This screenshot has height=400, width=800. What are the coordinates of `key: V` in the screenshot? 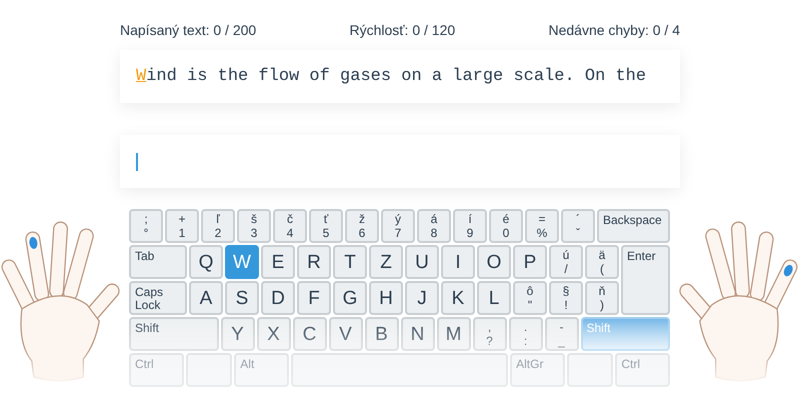 It's located at (345, 334).